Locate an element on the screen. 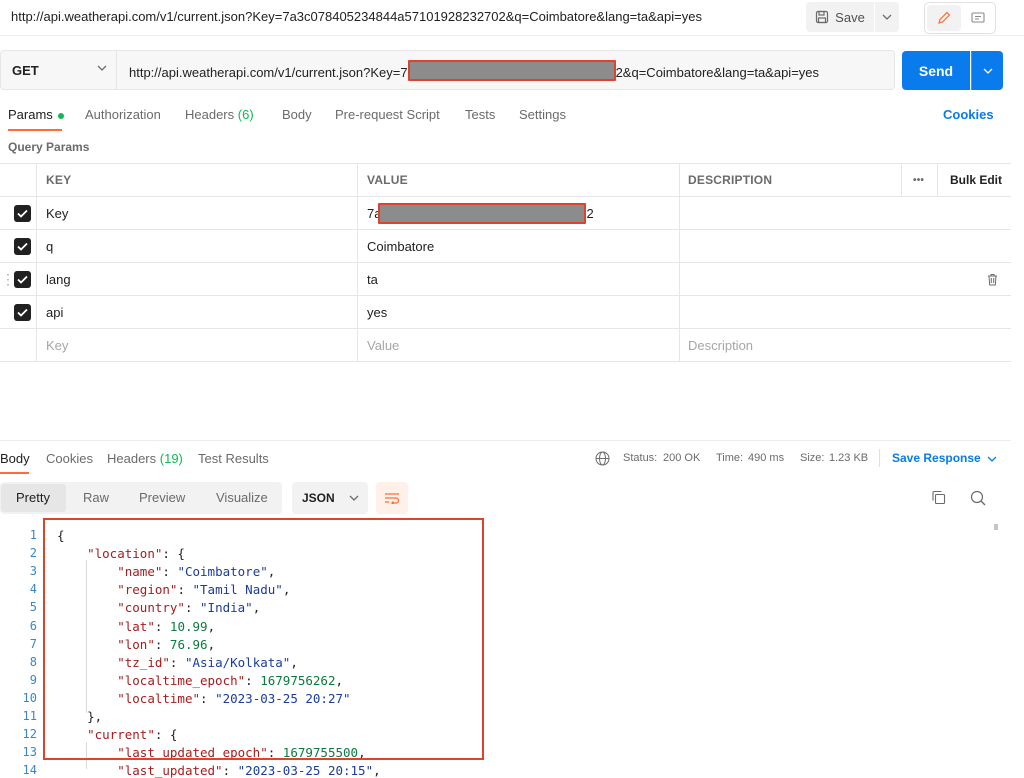 The image size is (1024, 778). param-key: q is located at coordinates (49, 246).